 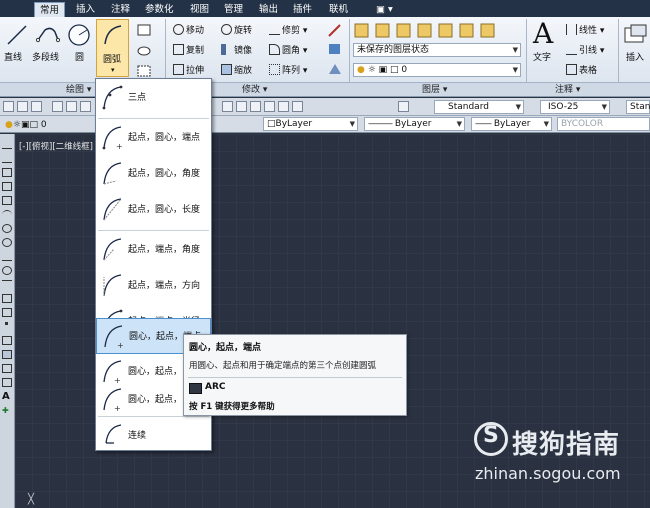 I want to click on layer-state-combo: 未保存的图层状态 ▼, so click(x=437, y=50).